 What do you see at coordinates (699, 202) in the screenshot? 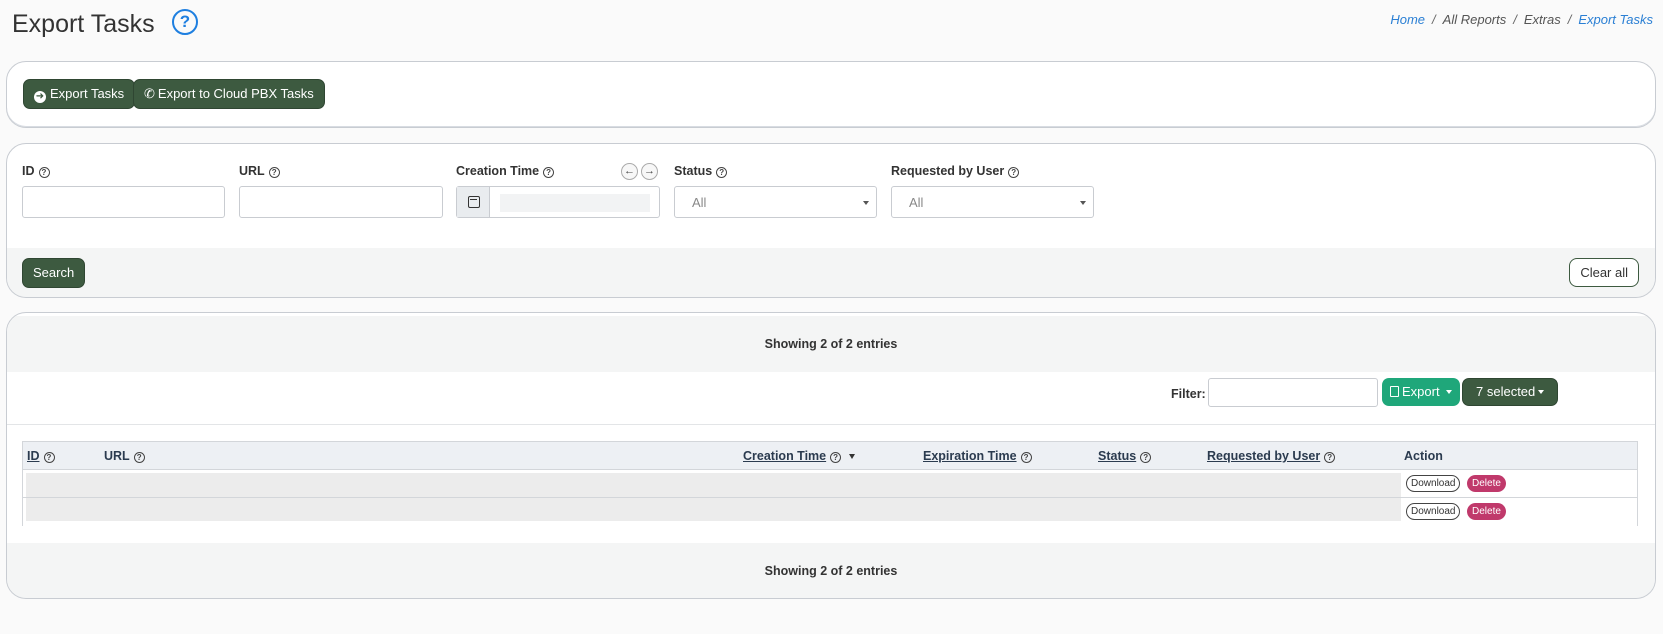
I see `status-selected-value: All` at bounding box center [699, 202].